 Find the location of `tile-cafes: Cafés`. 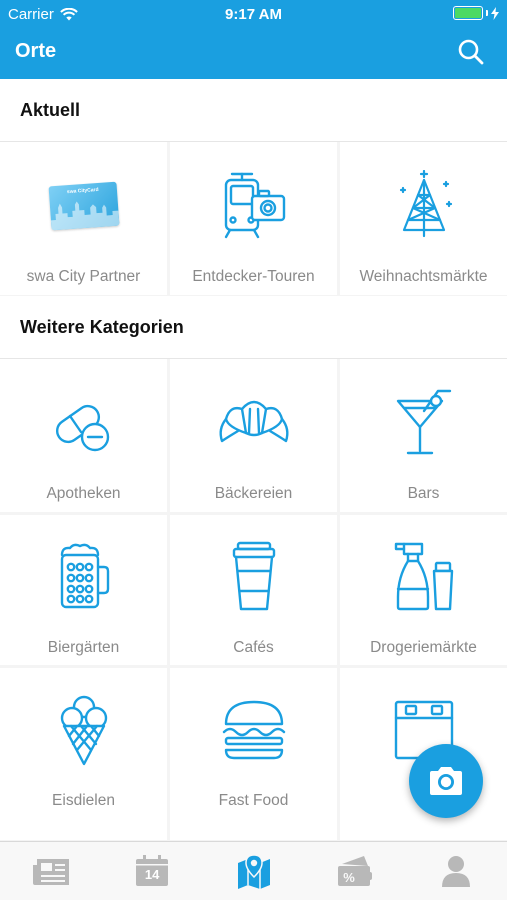

tile-cafes: Cafés is located at coordinates (253, 590).